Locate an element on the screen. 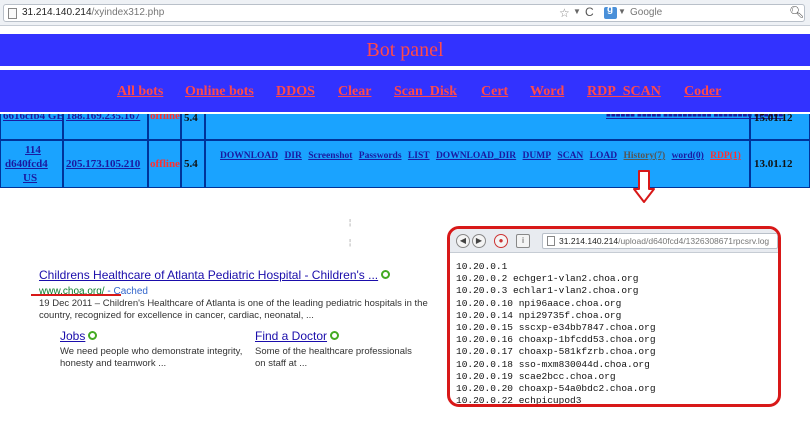 Image resolution: width=810 pixels, height=421 pixels. nav-online-bots: Online bots is located at coordinates (219, 92).